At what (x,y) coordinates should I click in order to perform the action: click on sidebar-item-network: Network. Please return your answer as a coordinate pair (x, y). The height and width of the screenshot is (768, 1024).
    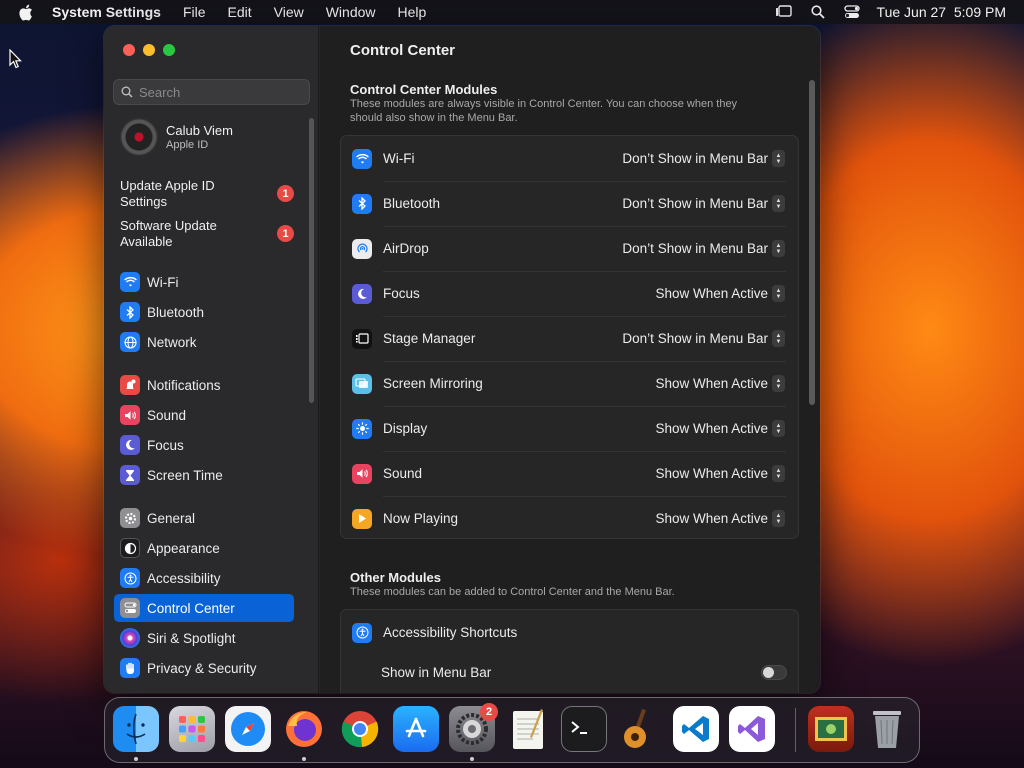
    Looking at the image, I should click on (204, 342).